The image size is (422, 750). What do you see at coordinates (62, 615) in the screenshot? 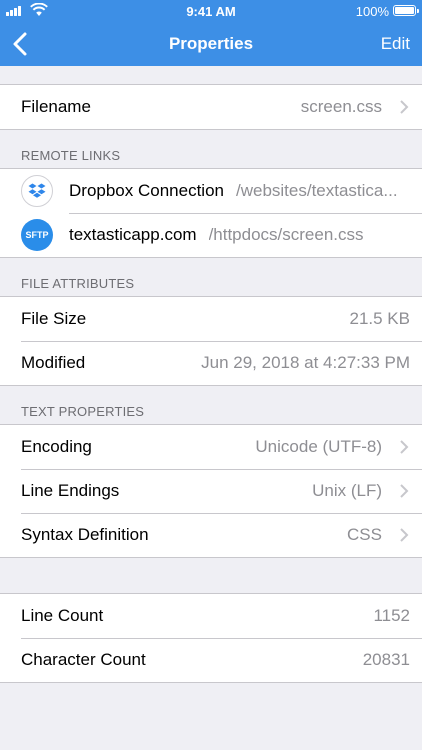
I see `line-count-label: Line Count` at bounding box center [62, 615].